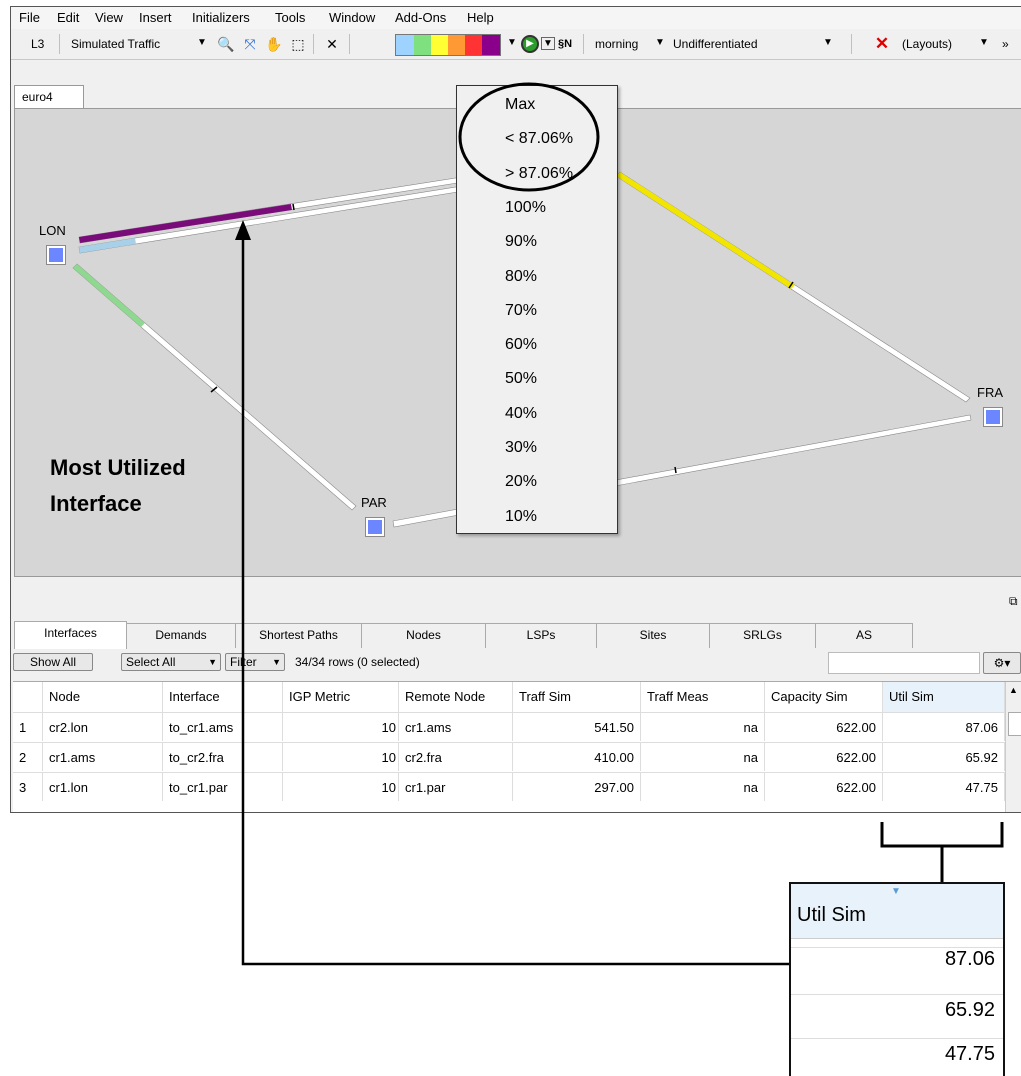 This screenshot has height=1076, width=1021. I want to click on zoom-header: Util Sim ▼, so click(897, 911).